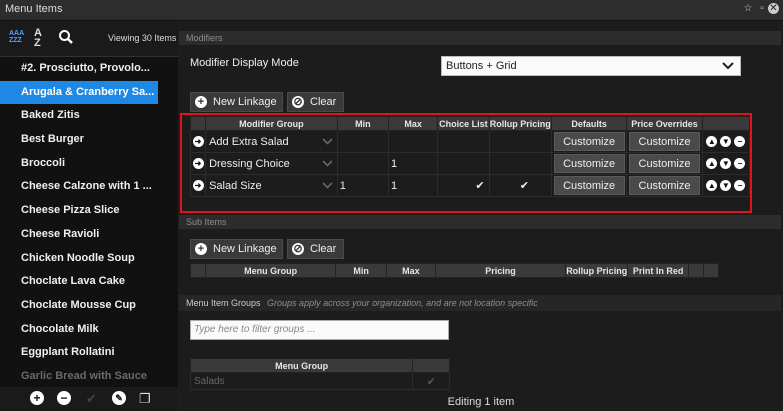 Image resolution: width=783 pixels, height=411 pixels. Describe the element at coordinates (146, 398) in the screenshot. I see `copy-icon: ❐` at that location.